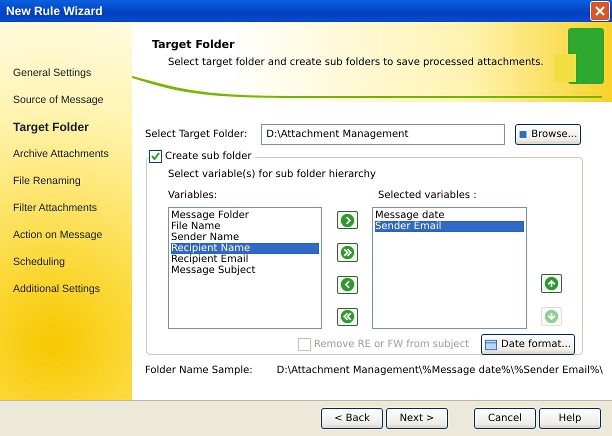  I want to click on add-all-button, so click(347, 252).